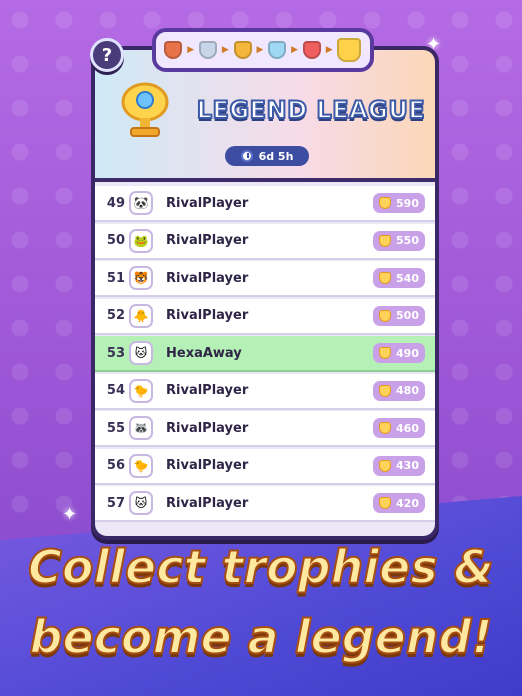 This screenshot has width=522, height=696. Describe the element at coordinates (311, 50) in the screenshot. I see `ruby-trophy-icon` at that location.